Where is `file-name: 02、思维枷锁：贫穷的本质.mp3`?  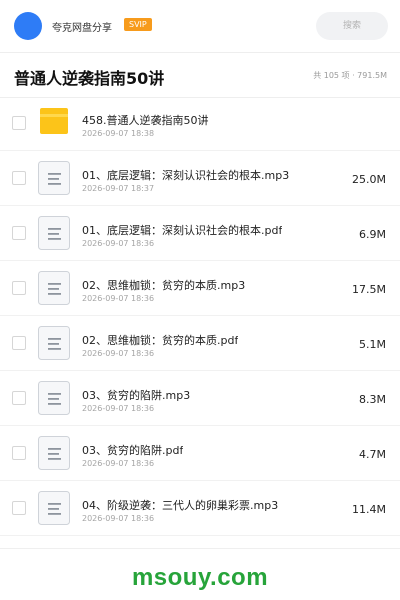 file-name: 02、思维枷锁：贫穷的本质.mp3 is located at coordinates (164, 285).